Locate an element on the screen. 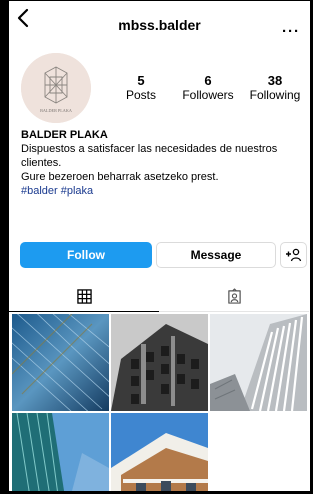 This screenshot has width=320, height=494. tagged-person-icon is located at coordinates (234, 296).